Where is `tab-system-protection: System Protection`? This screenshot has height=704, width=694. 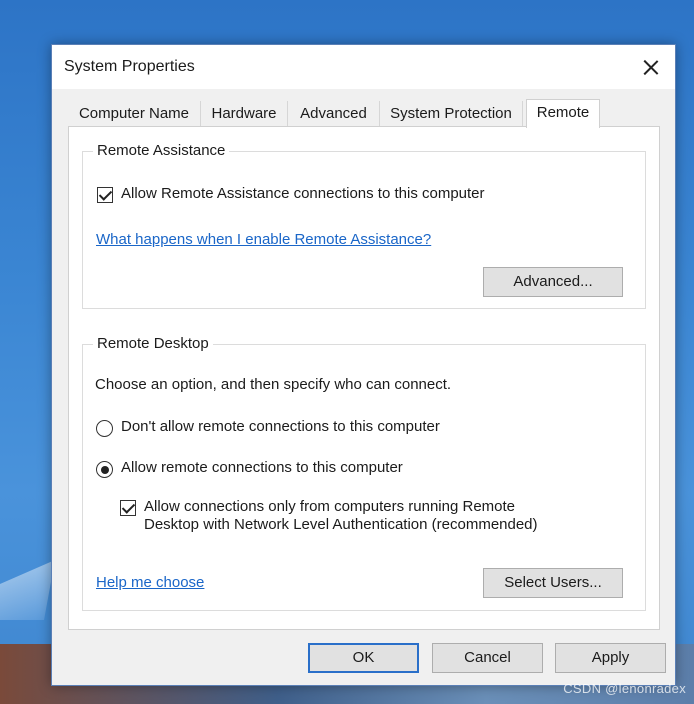 tab-system-protection: System Protection is located at coordinates (451, 113).